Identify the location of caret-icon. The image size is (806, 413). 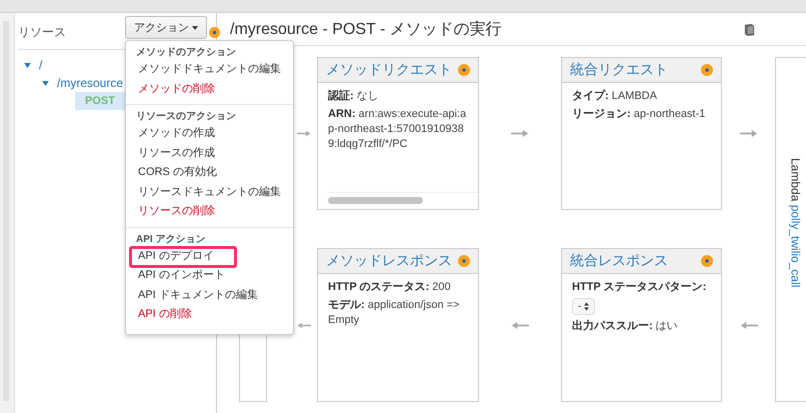
(195, 28).